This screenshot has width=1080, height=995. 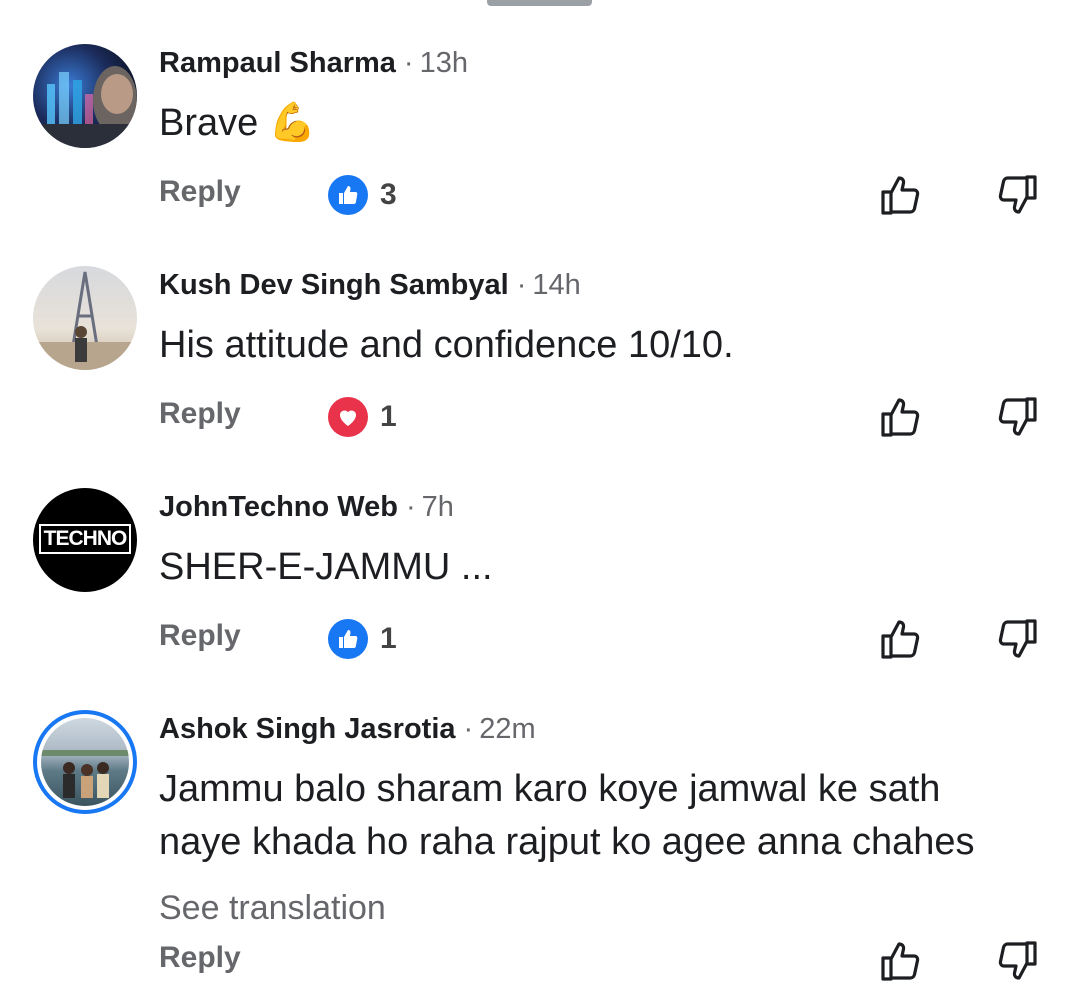 I want to click on avatar: TECHNO, so click(x=85, y=540).